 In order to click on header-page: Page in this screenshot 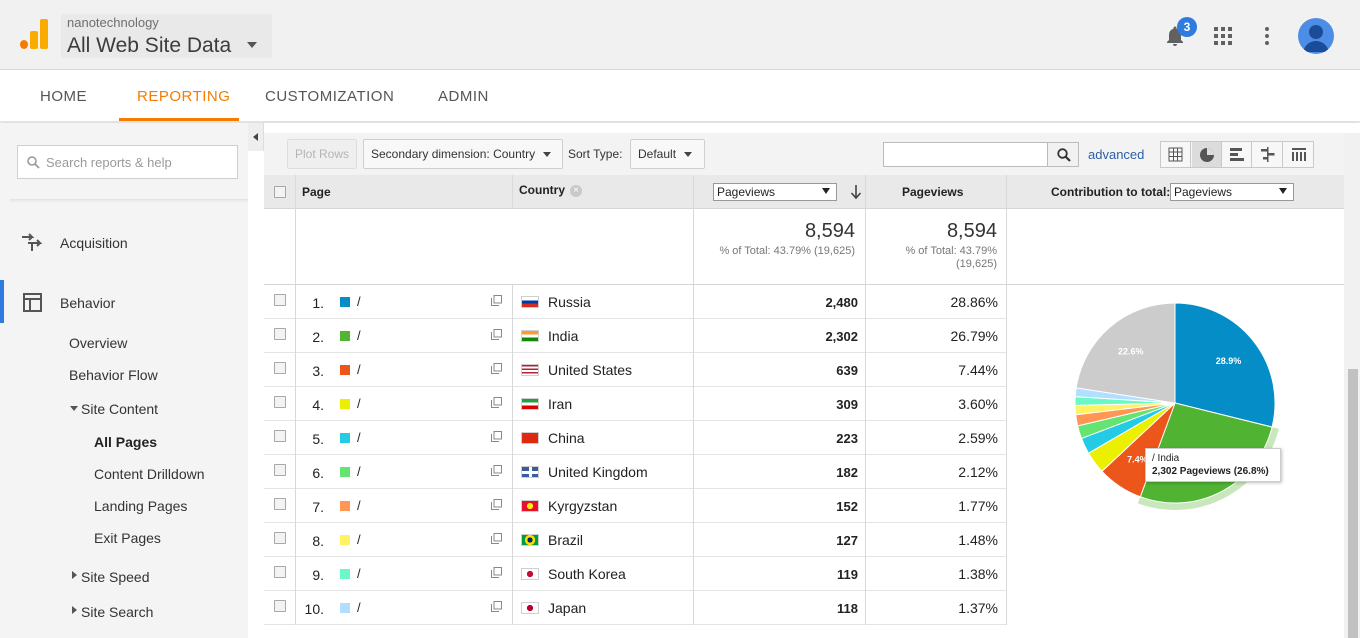, I will do `click(316, 192)`.